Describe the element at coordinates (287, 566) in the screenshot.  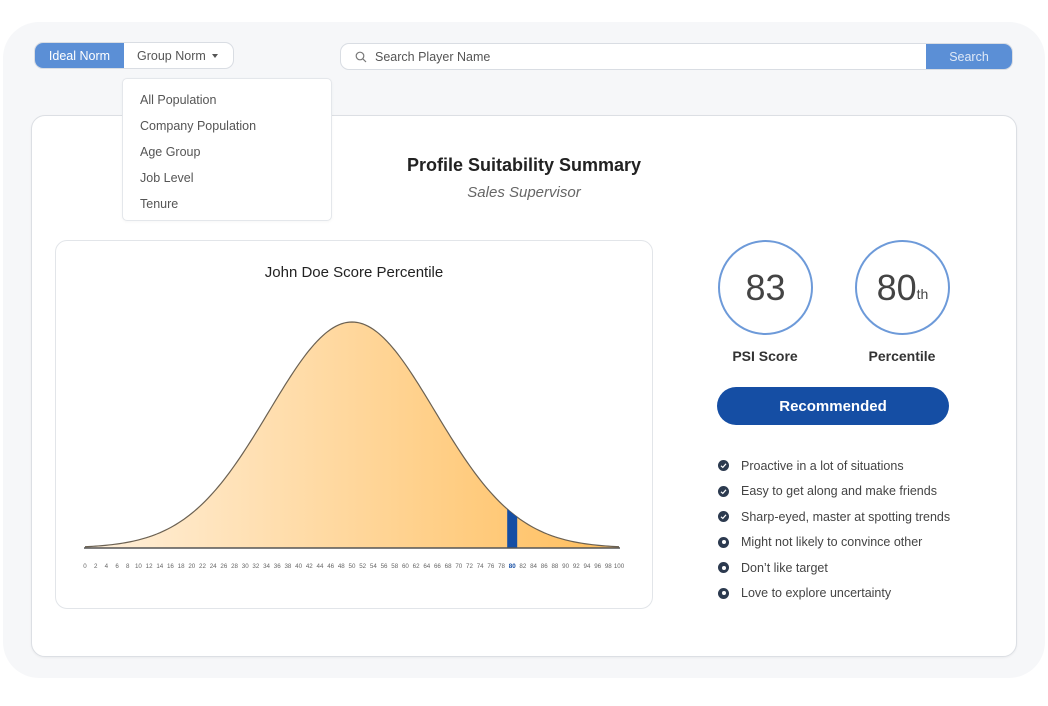
I see `x-tick-label: 38` at that location.